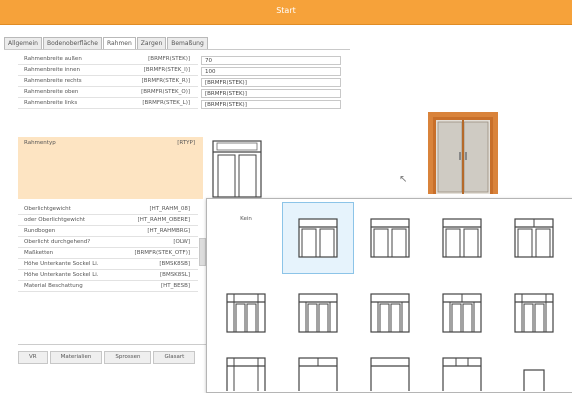 Image resolution: width=572 pixels, height=393 pixels. Describe the element at coordinates (166, 103) in the screenshot. I see `property-code: [BRMFR(STEK_L)]` at that location.